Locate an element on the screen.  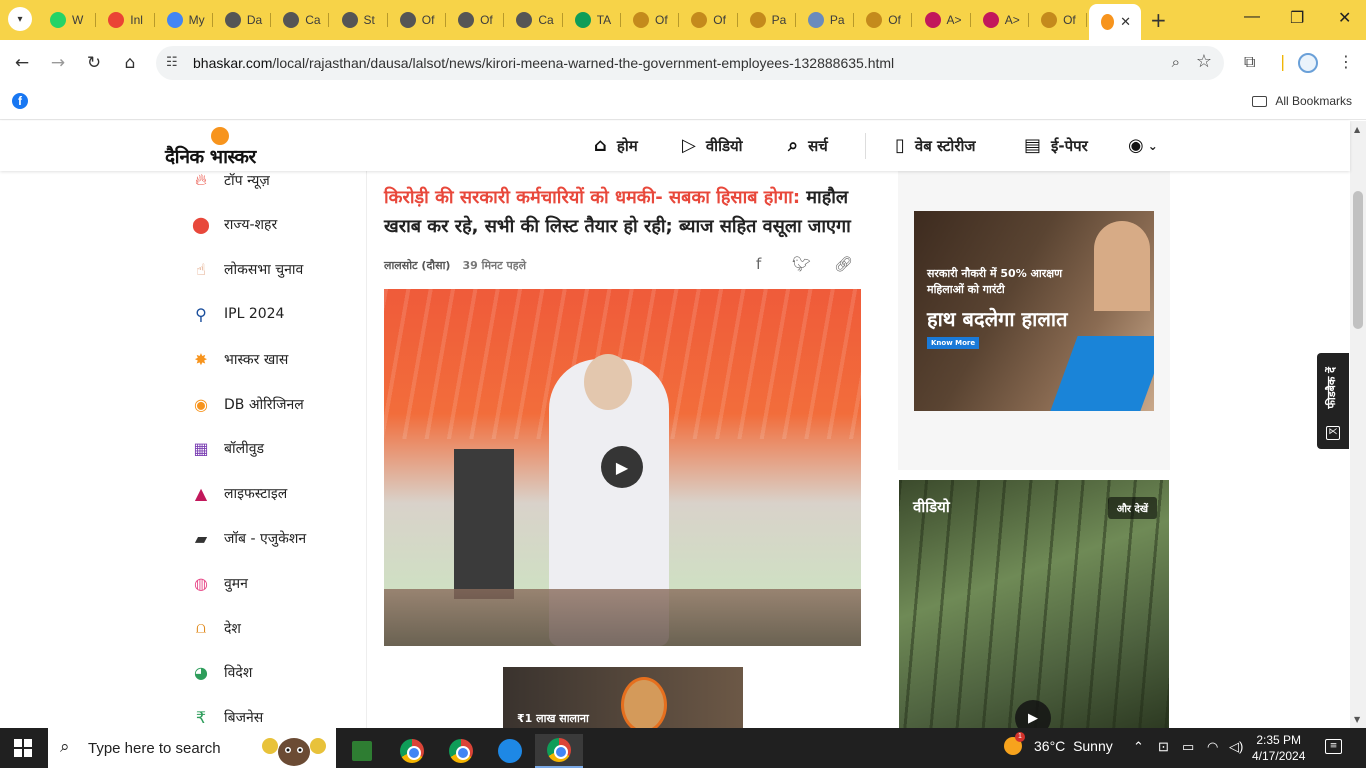
sidebar-item: ⩍ देश is located at coordinates (215, 628).